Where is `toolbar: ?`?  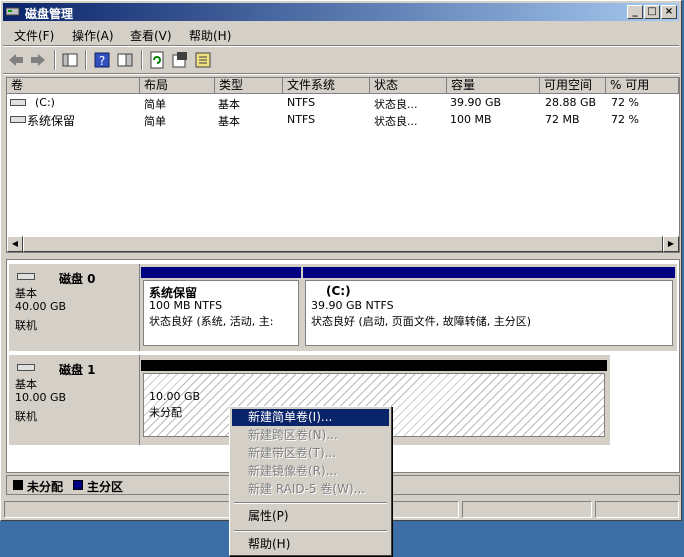
toolbar: ? is located at coordinates (341, 60).